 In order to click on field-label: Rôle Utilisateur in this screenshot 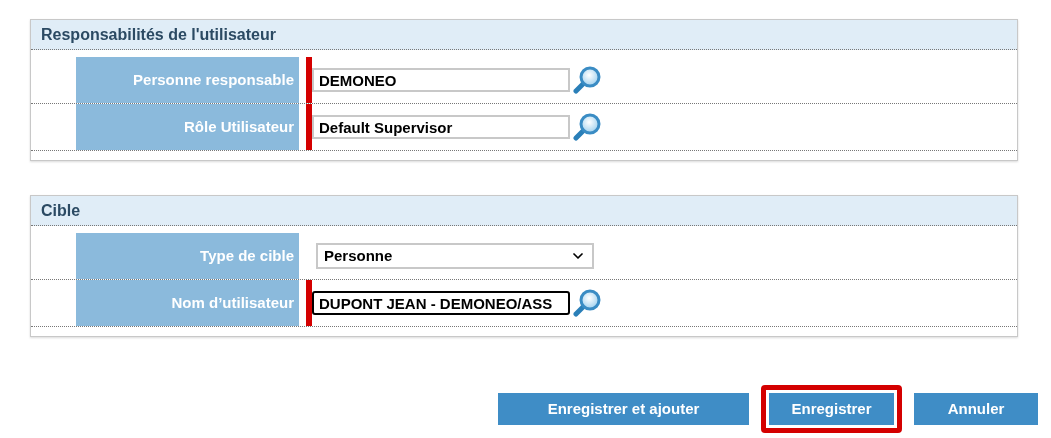, I will do `click(187, 127)`.